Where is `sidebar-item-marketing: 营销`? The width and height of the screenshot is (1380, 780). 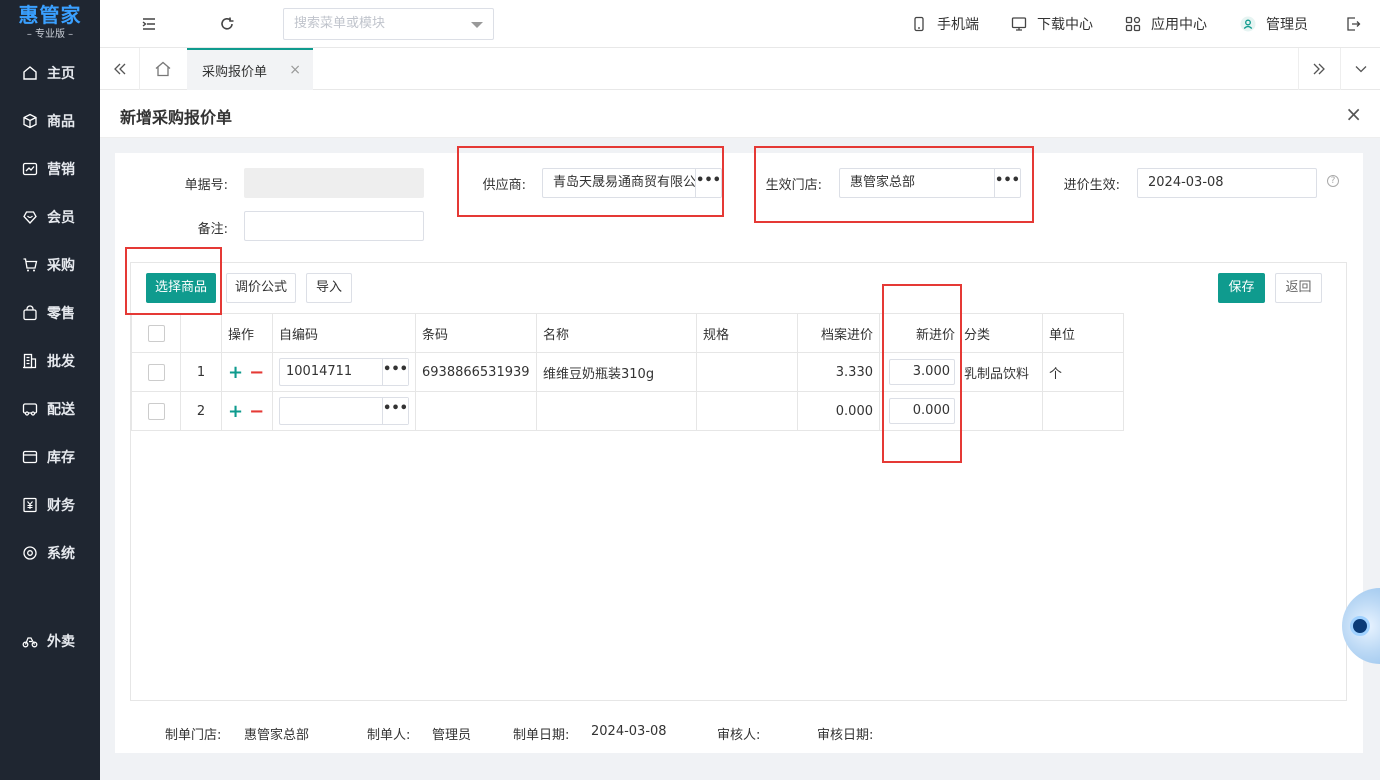
sidebar-item-marketing: 营销 is located at coordinates (50, 169).